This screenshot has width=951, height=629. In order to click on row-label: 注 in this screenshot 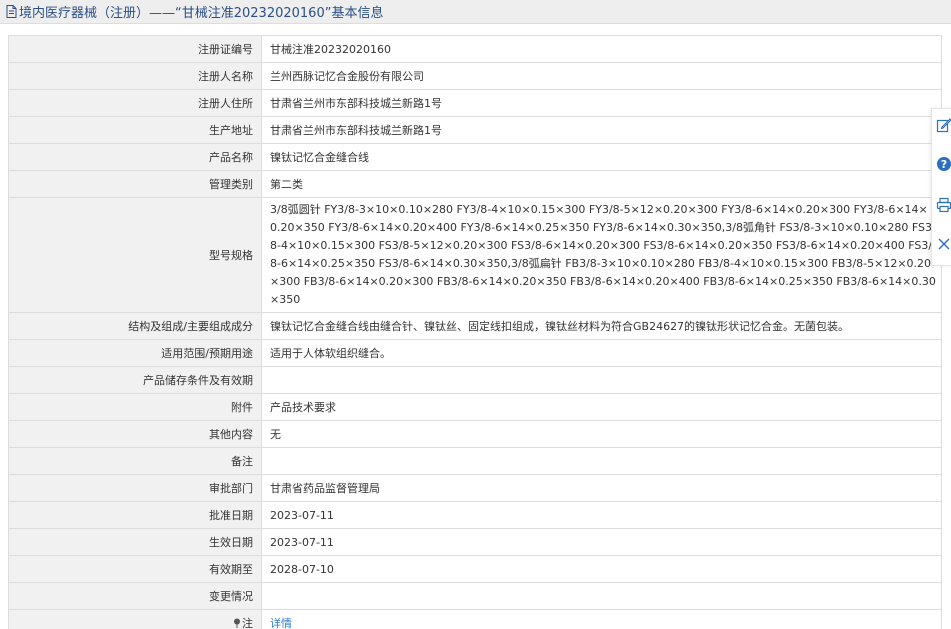, I will do `click(247, 623)`.